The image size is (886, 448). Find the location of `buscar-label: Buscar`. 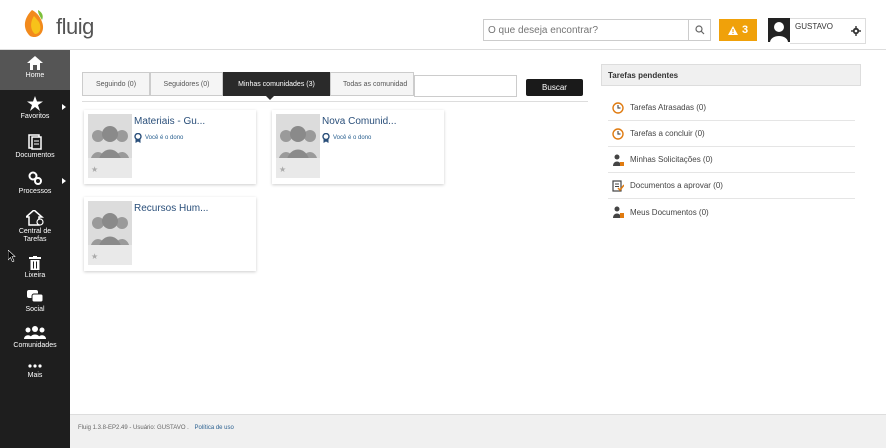

buscar-label: Buscar is located at coordinates (554, 87).